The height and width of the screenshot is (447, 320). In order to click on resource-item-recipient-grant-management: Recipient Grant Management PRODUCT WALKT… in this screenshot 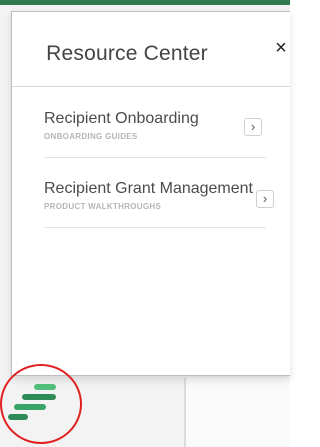, I will do `click(159, 215)`.